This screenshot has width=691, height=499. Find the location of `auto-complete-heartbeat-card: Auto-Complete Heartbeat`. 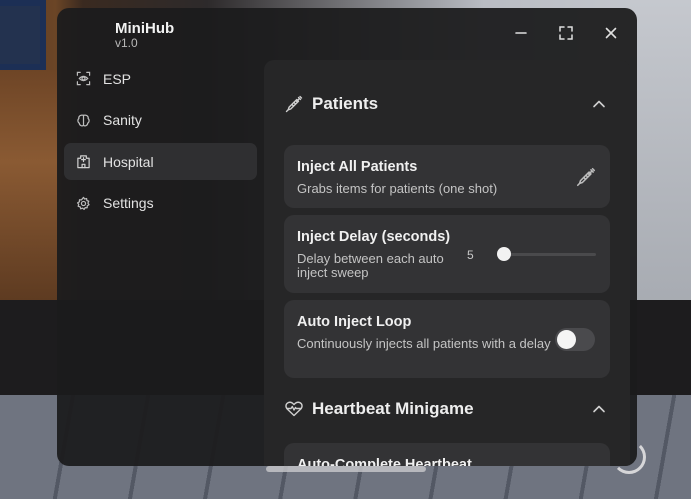

auto-complete-heartbeat-card: Auto-Complete Heartbeat is located at coordinates (447, 454).